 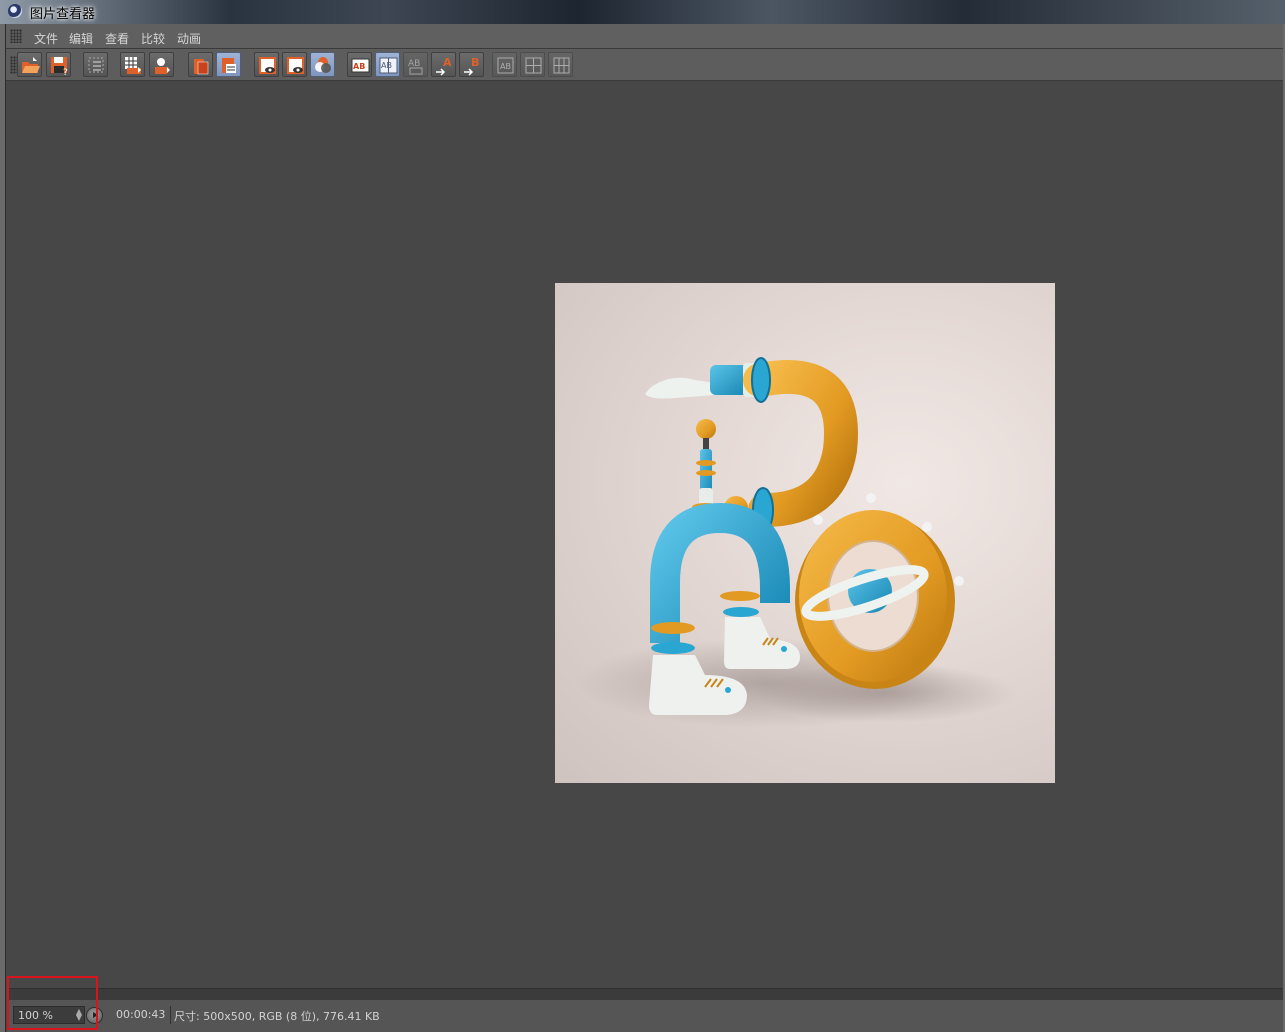 What do you see at coordinates (15, 11) in the screenshot?
I see `app-logo-icon` at bounding box center [15, 11].